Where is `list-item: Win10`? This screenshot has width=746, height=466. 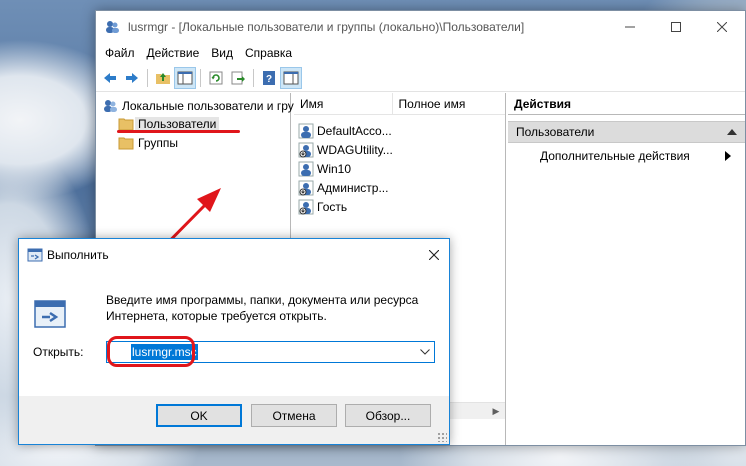
list-item: Win10 is located at coordinates (324, 168).